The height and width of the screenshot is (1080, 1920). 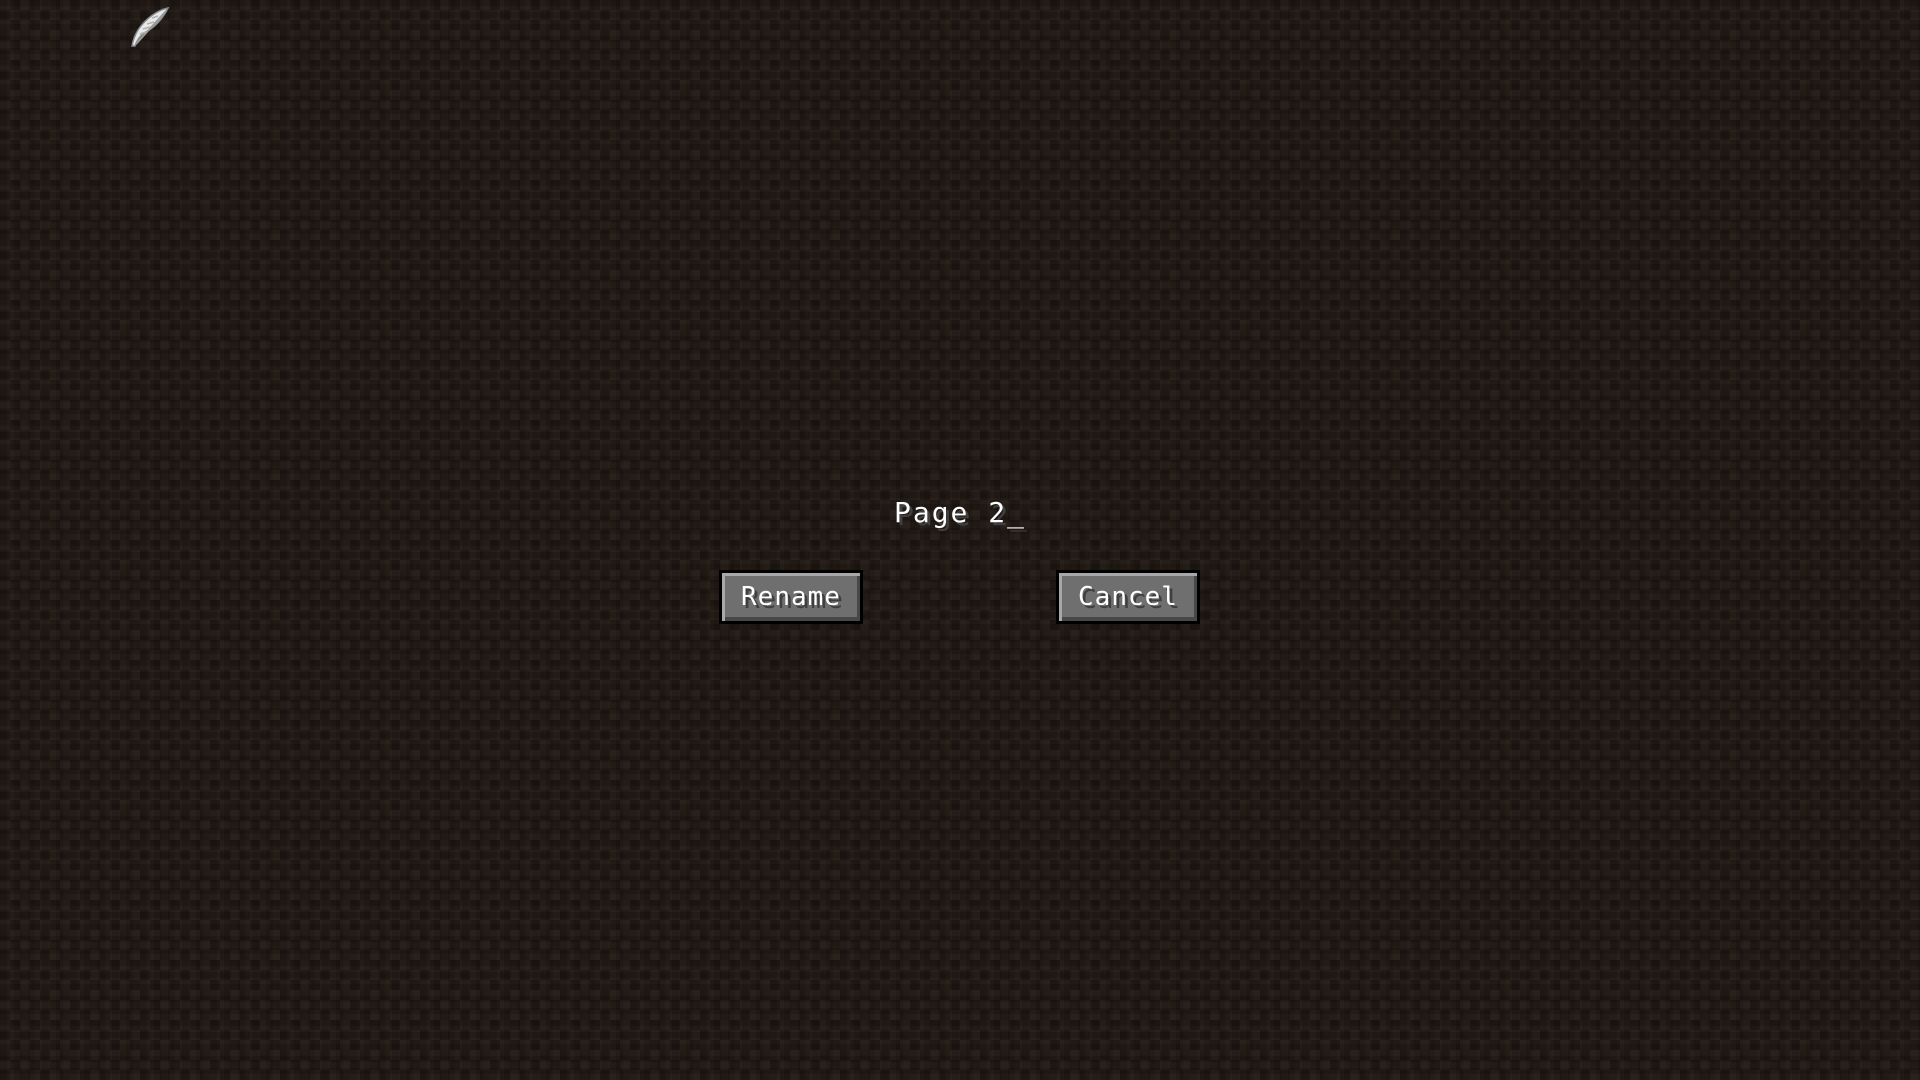 I want to click on cancel-button: Cancel, so click(x=1128, y=597).